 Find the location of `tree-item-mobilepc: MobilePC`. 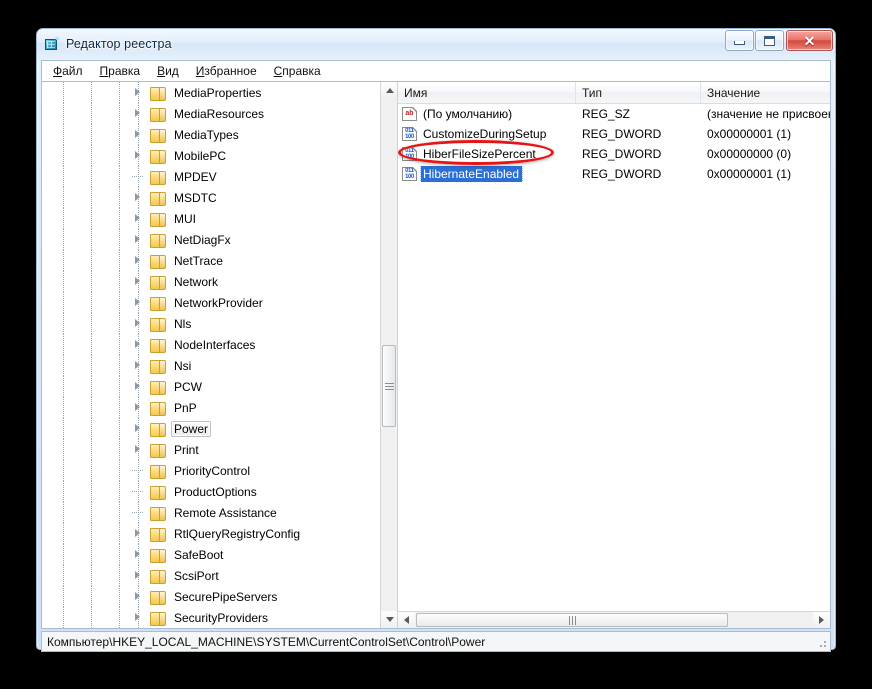

tree-item-mobilepc: MobilePC is located at coordinates (210, 155).